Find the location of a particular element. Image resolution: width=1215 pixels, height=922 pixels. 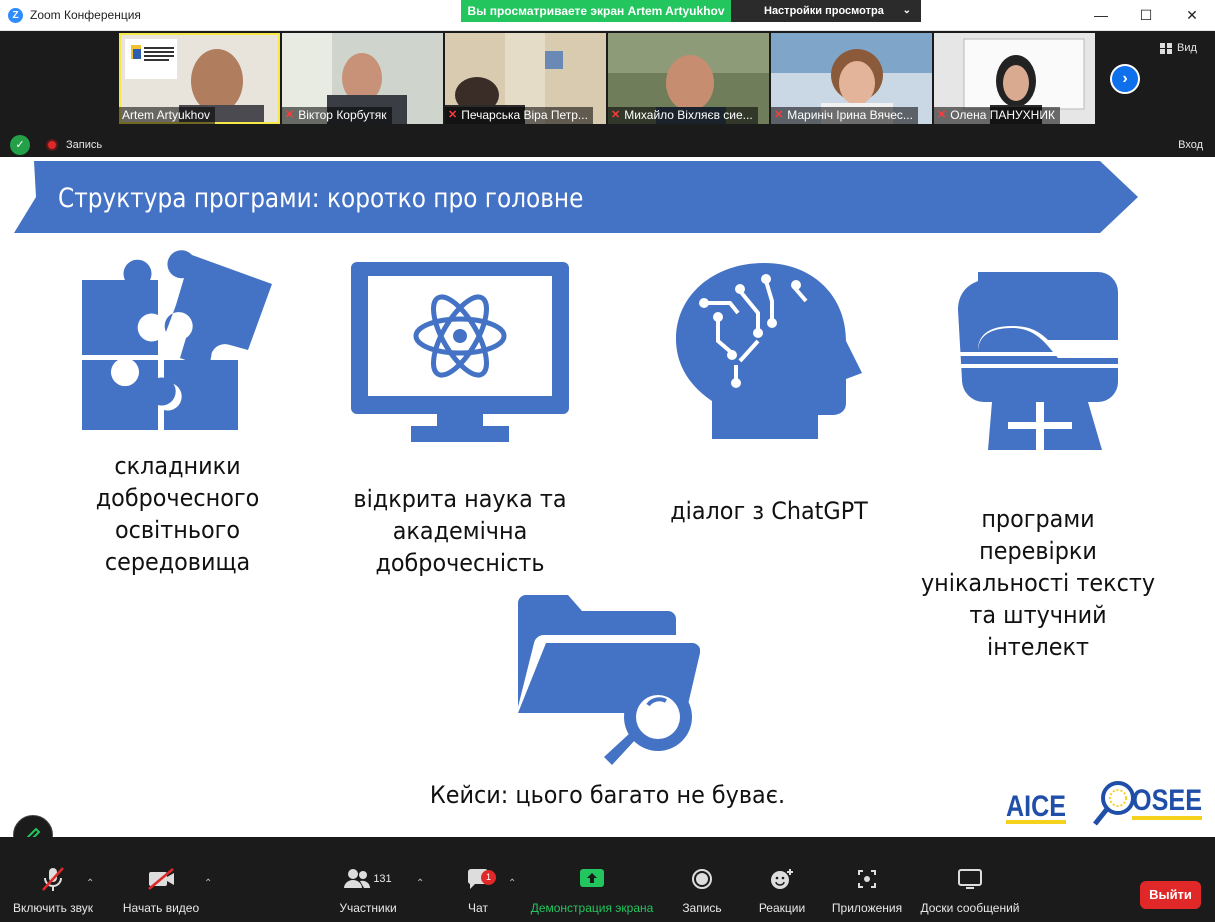

share-screen-icon is located at coordinates (592, 879).